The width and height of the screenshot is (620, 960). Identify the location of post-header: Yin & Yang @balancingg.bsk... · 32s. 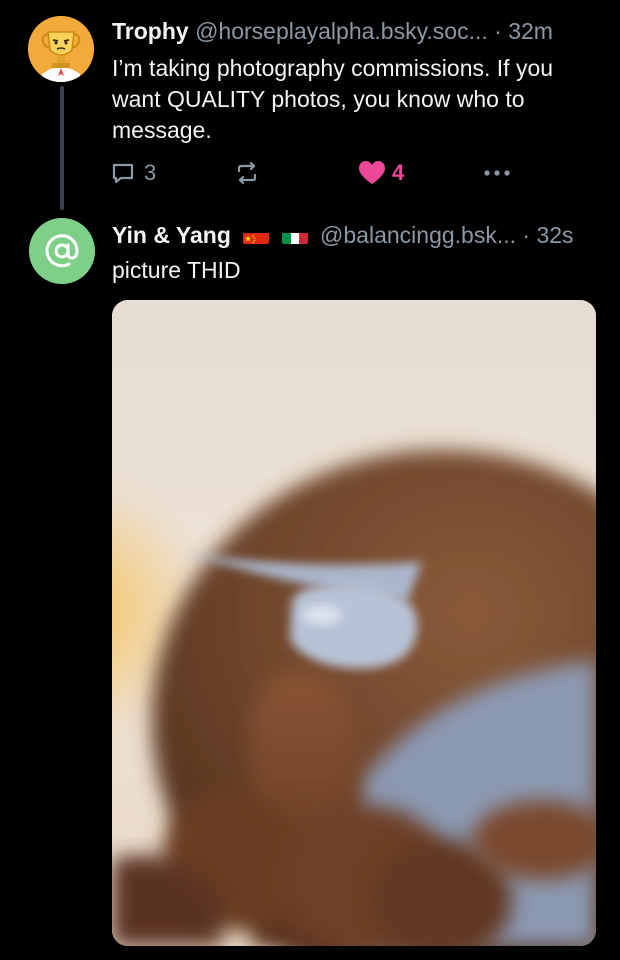
(354, 235).